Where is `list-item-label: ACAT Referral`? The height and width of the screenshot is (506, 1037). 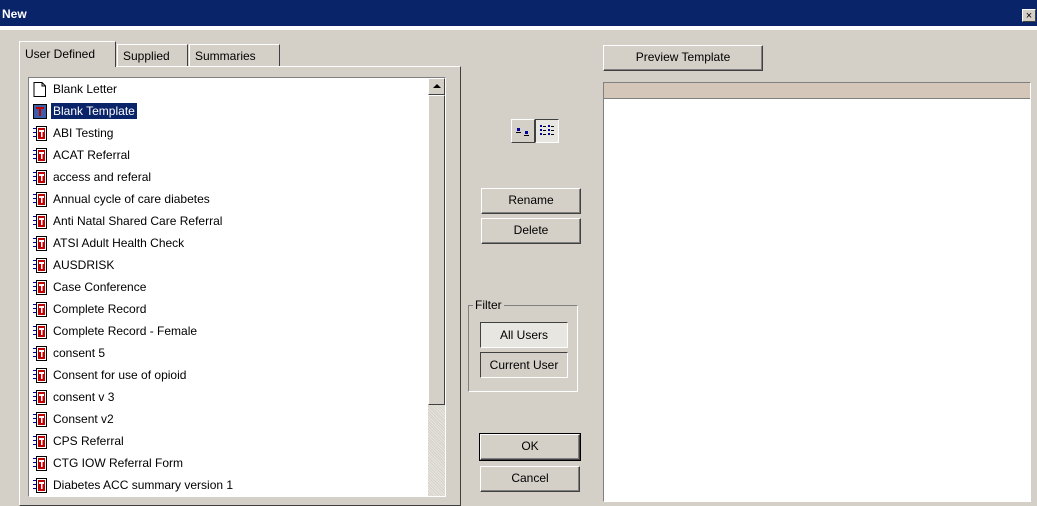 list-item-label: ACAT Referral is located at coordinates (91, 155).